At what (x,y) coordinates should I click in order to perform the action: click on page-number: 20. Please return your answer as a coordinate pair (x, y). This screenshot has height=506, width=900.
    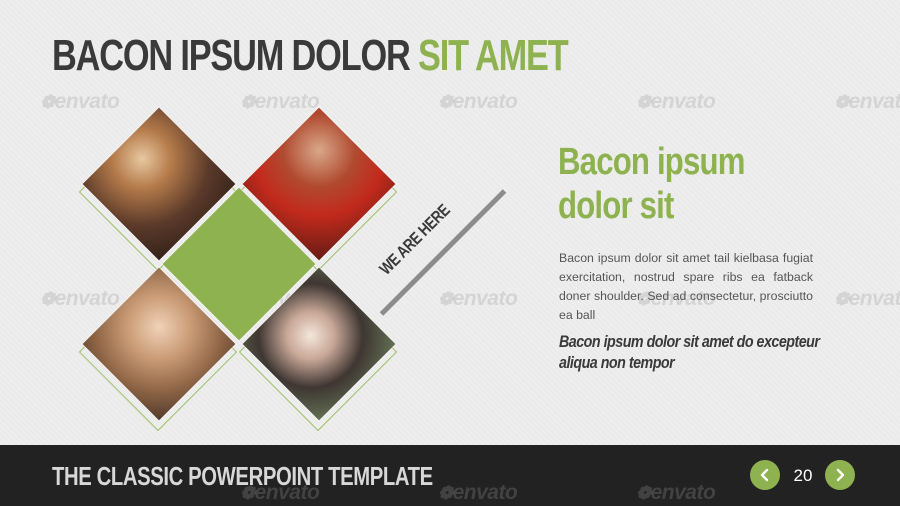
    Looking at the image, I should click on (803, 475).